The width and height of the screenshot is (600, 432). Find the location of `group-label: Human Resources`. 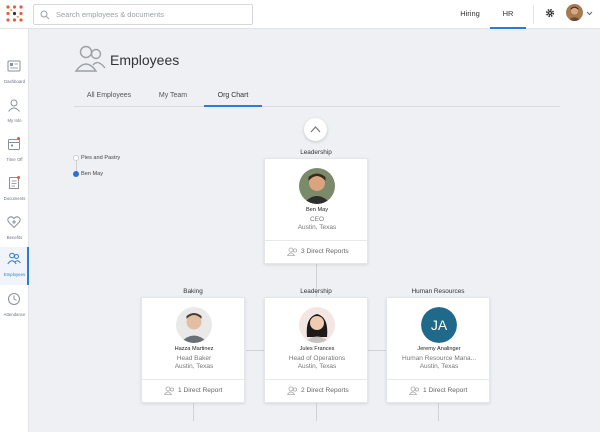

group-label: Human Resources is located at coordinates (438, 291).